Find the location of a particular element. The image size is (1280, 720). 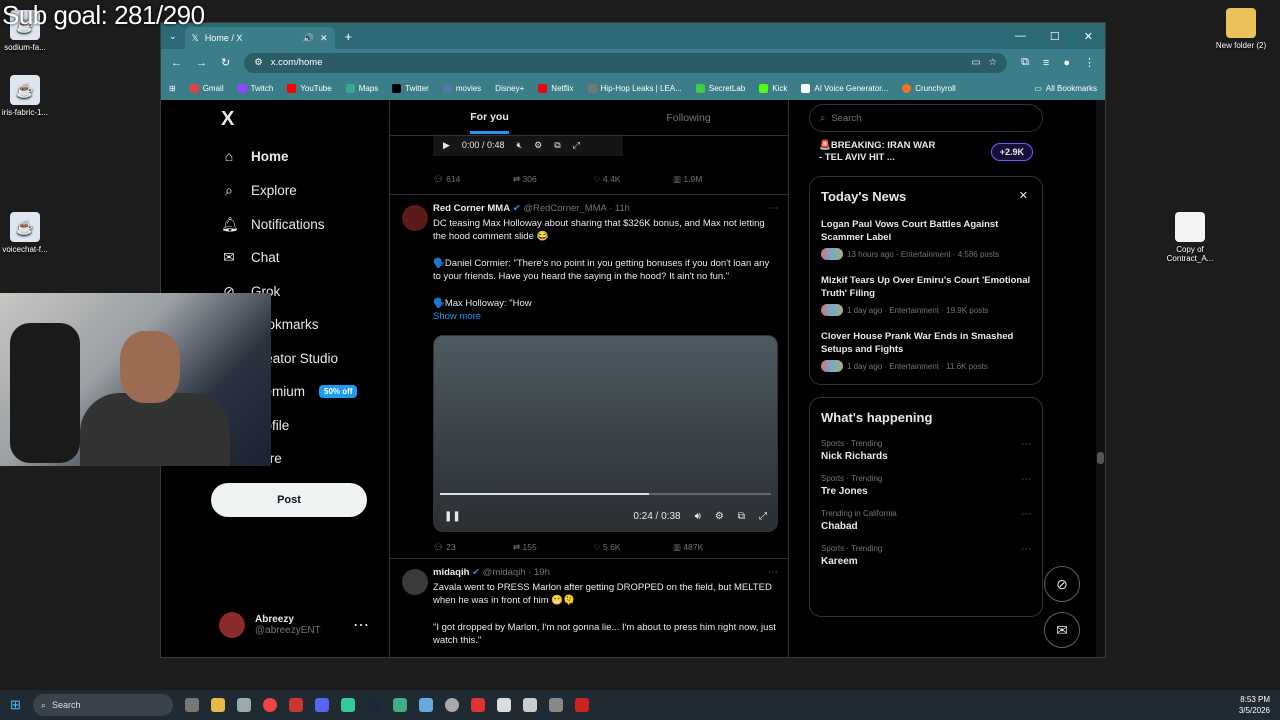

nav-home: ⌂ Home is located at coordinates (255, 156).